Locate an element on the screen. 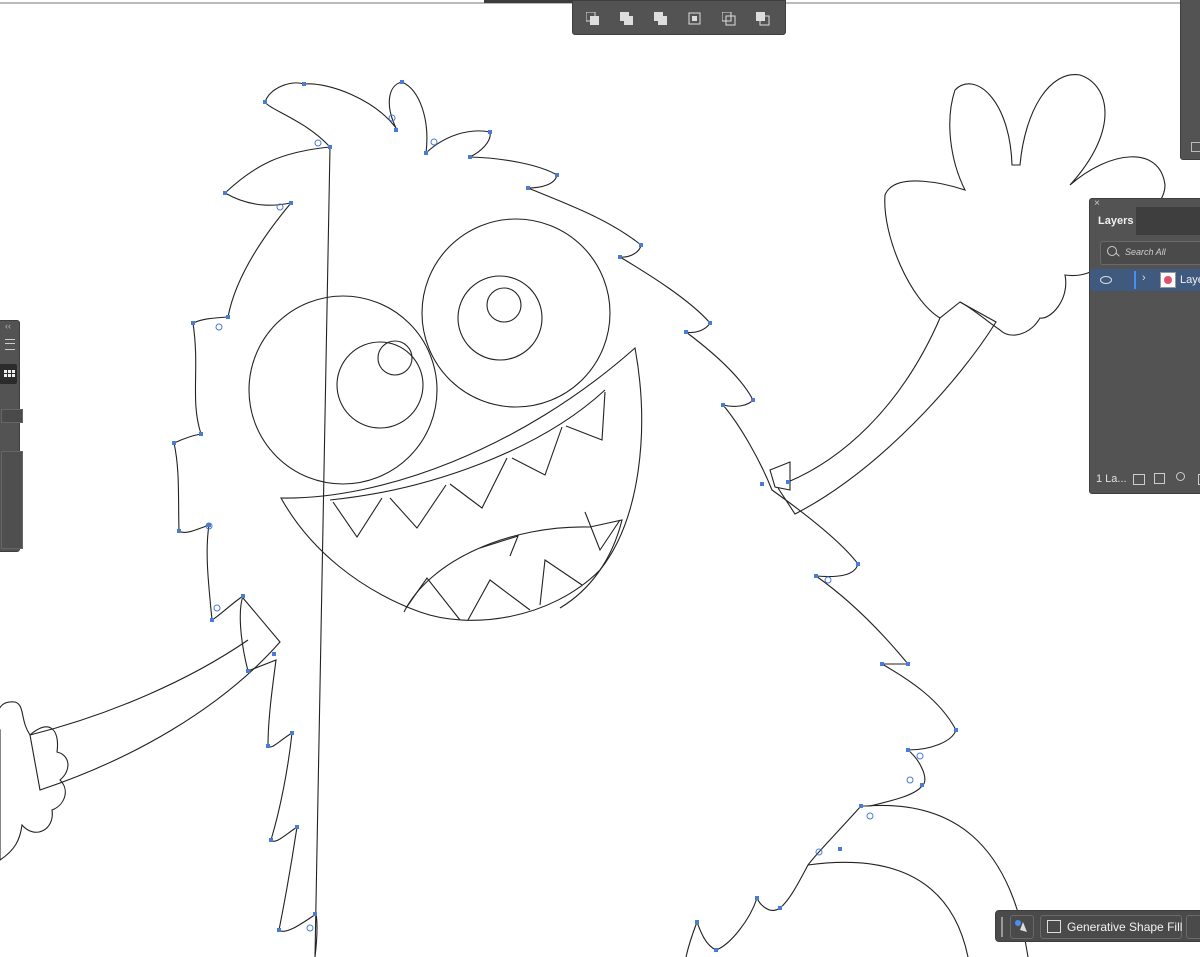 This screenshot has height=957, width=1200. panel-divider is located at coordinates (12, 416).